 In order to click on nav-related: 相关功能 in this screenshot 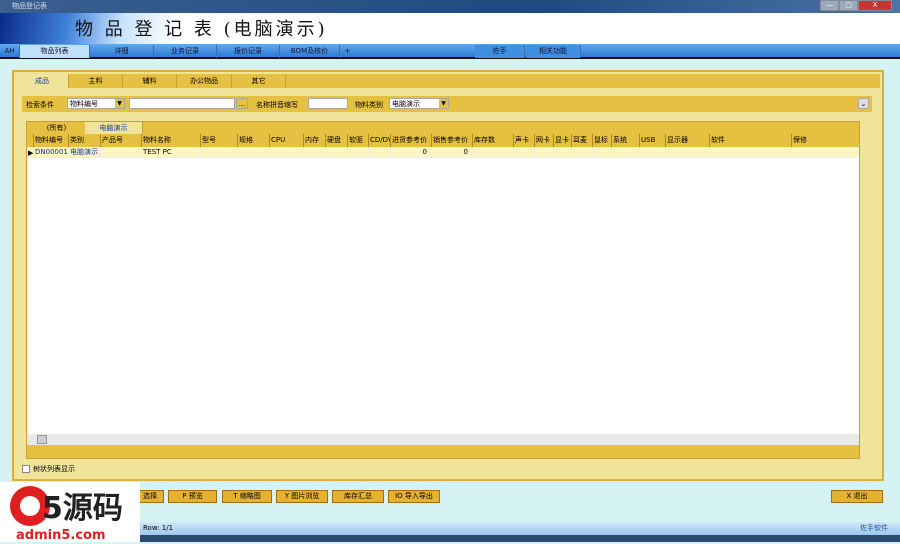, I will do `click(553, 51)`.